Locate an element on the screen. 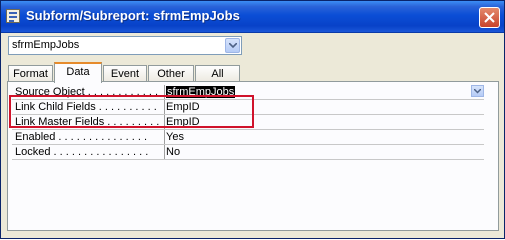 The height and width of the screenshot is (240, 505). property-value: Yes is located at coordinates (324, 137).